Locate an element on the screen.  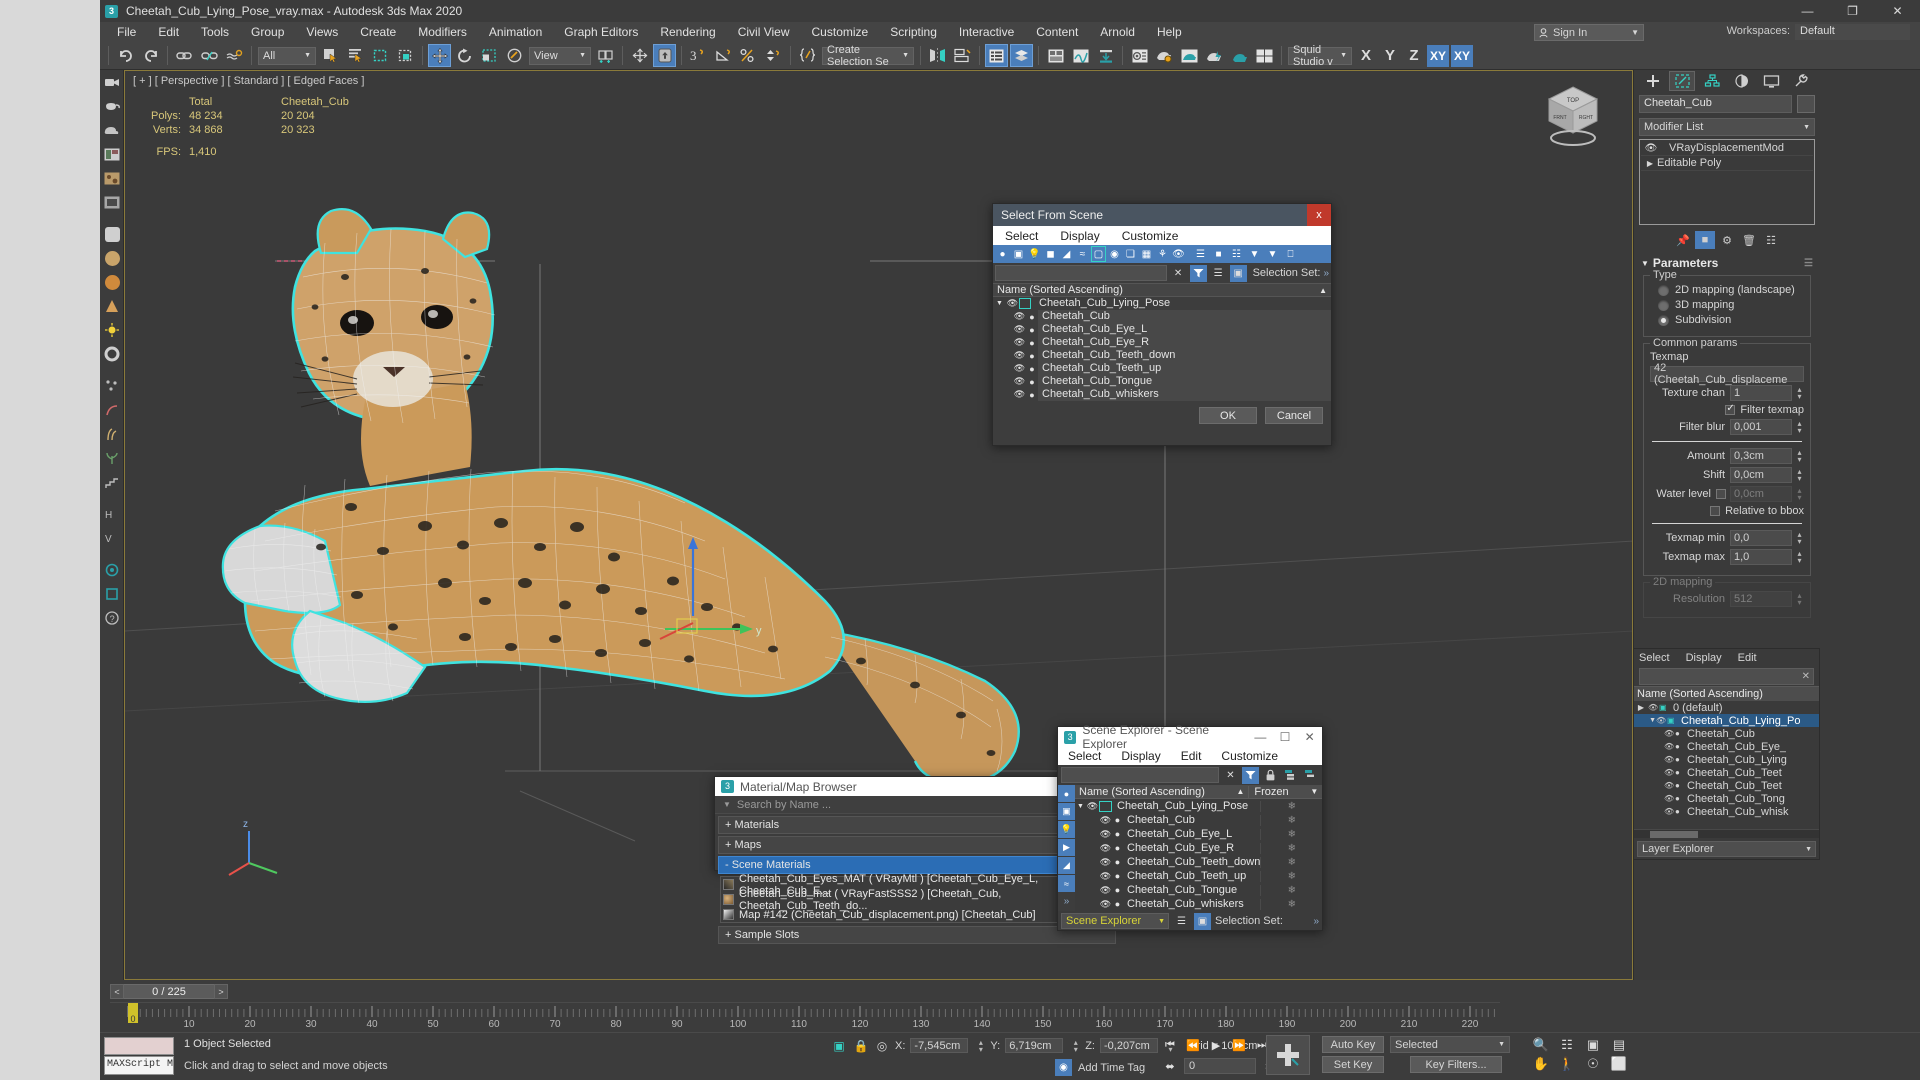
use-selection-center-icon is located at coordinates (639, 55).